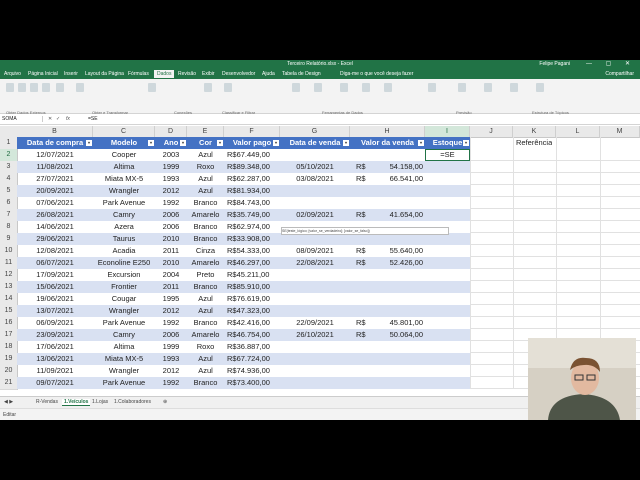  What do you see at coordinates (124, 347) in the screenshot?
I see `cell-modelo: Altima` at bounding box center [124, 347].